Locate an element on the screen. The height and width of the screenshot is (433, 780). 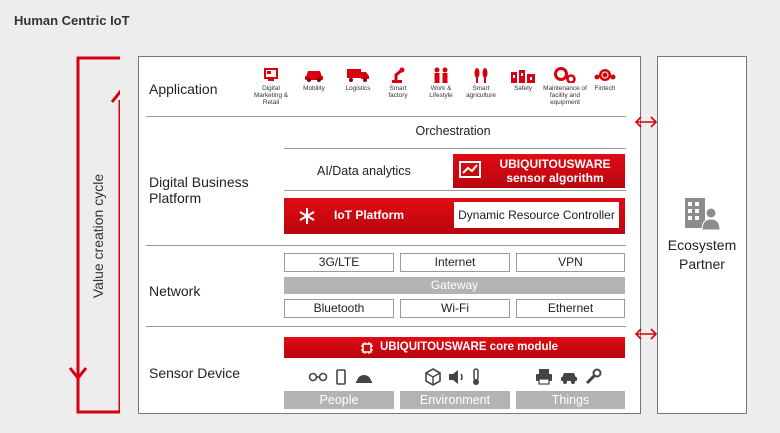
dynamic-resource-controller: Dynamic Resource Controller is located at coordinates (536, 215).